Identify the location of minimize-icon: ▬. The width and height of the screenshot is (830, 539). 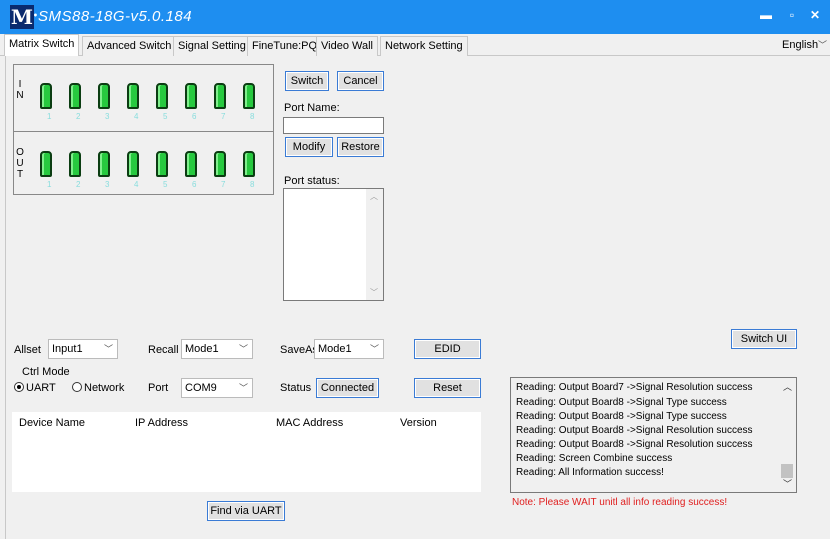
(766, 15).